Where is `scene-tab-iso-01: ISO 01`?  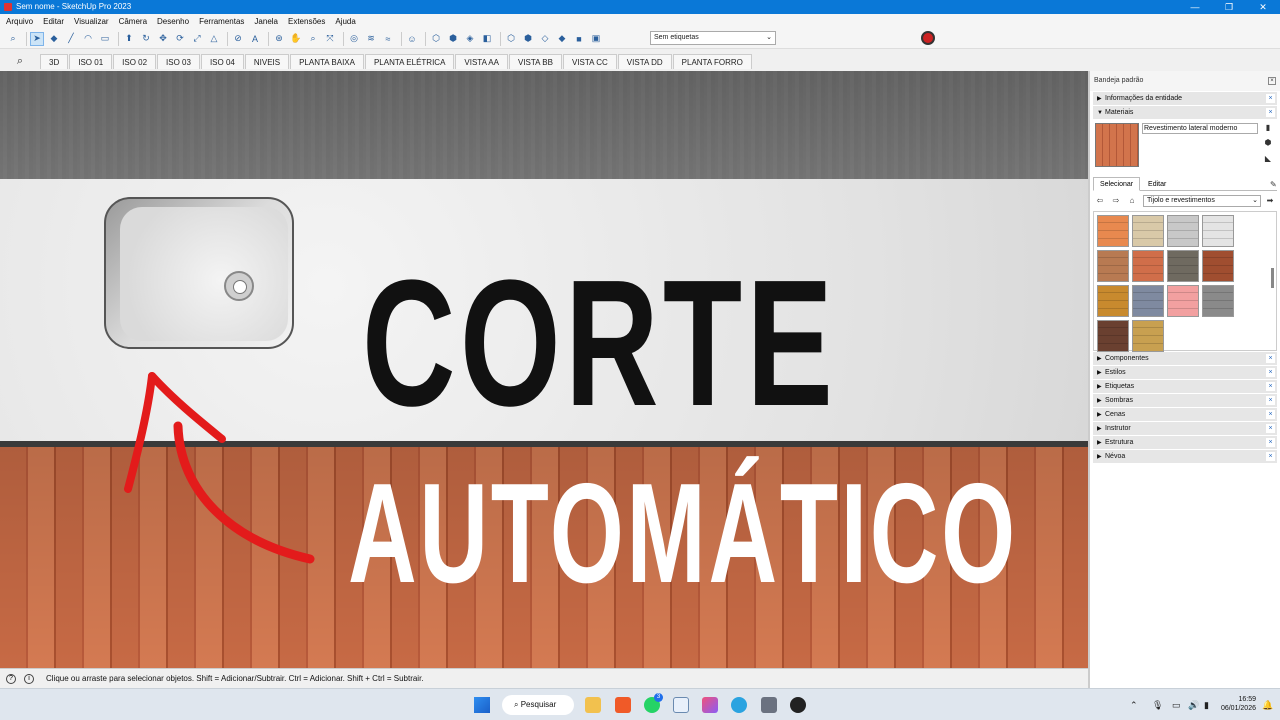 scene-tab-iso-01: ISO 01 is located at coordinates (91, 61).